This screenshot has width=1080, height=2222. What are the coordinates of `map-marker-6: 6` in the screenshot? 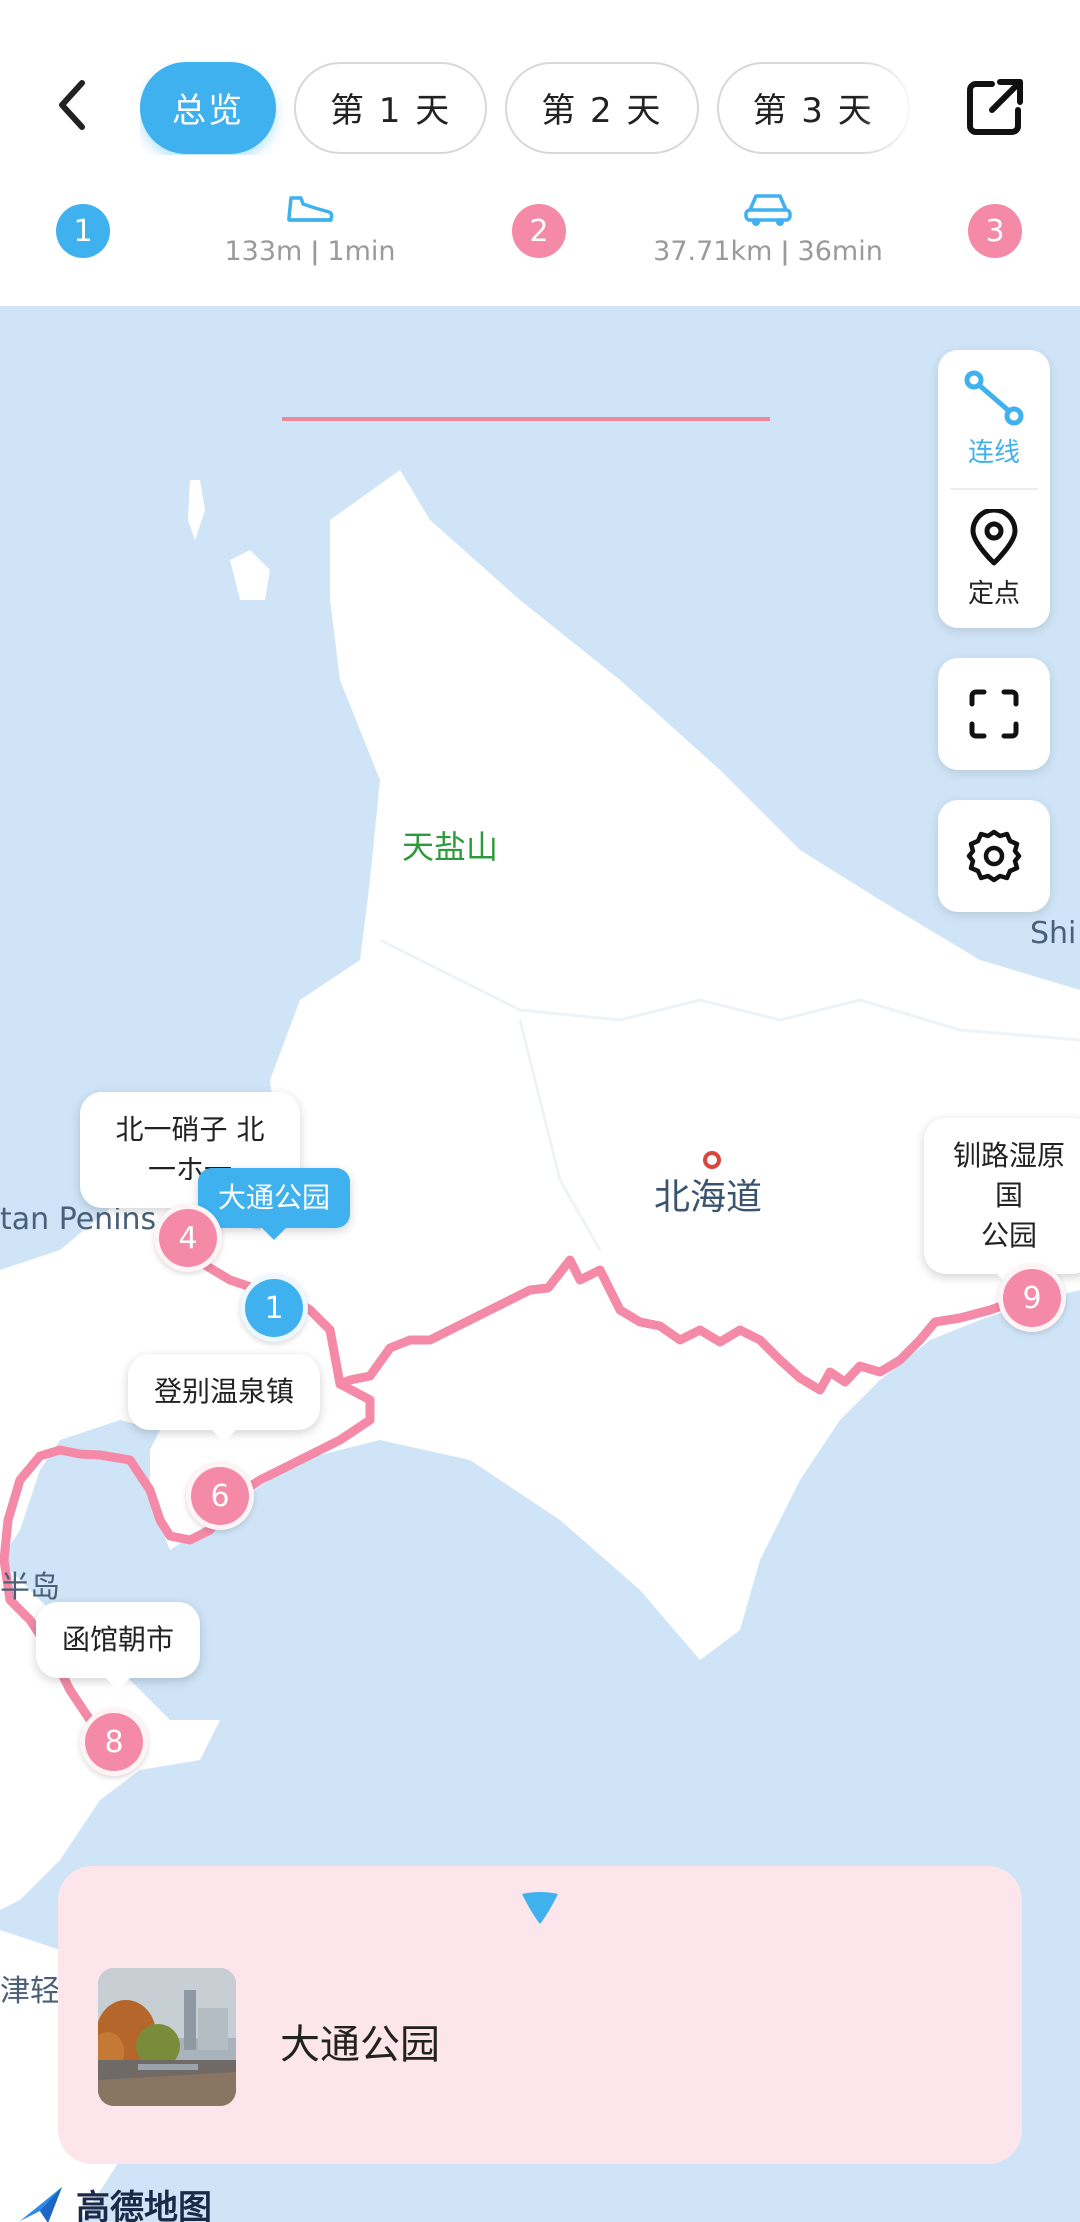 It's located at (220, 1496).